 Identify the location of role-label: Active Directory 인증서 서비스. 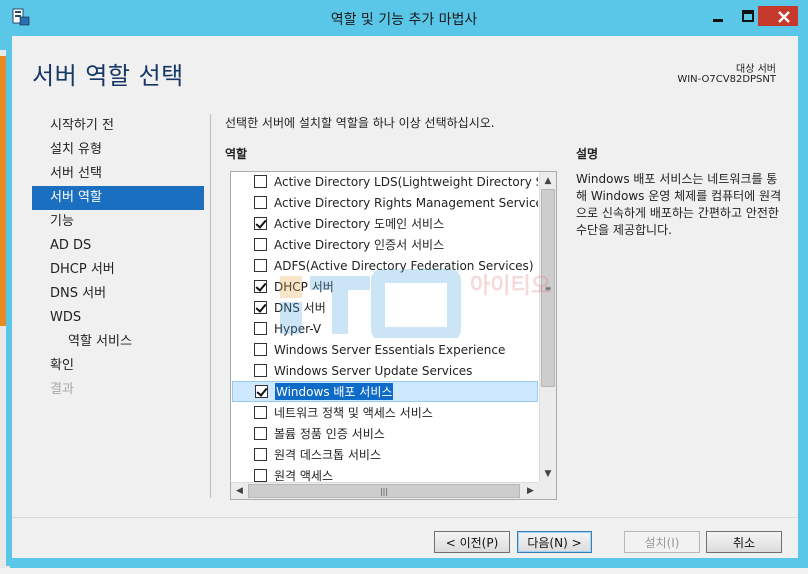
(359, 245).